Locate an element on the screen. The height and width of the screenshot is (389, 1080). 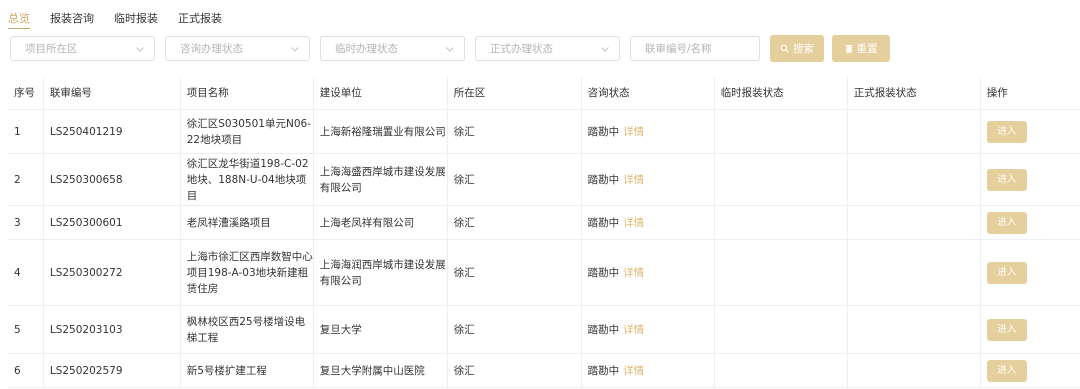
row-no: 4 is located at coordinates (17, 272).